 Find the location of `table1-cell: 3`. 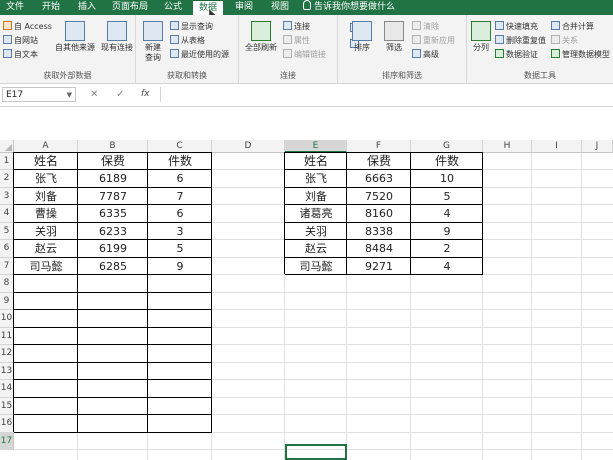

table1-cell: 3 is located at coordinates (180, 231).